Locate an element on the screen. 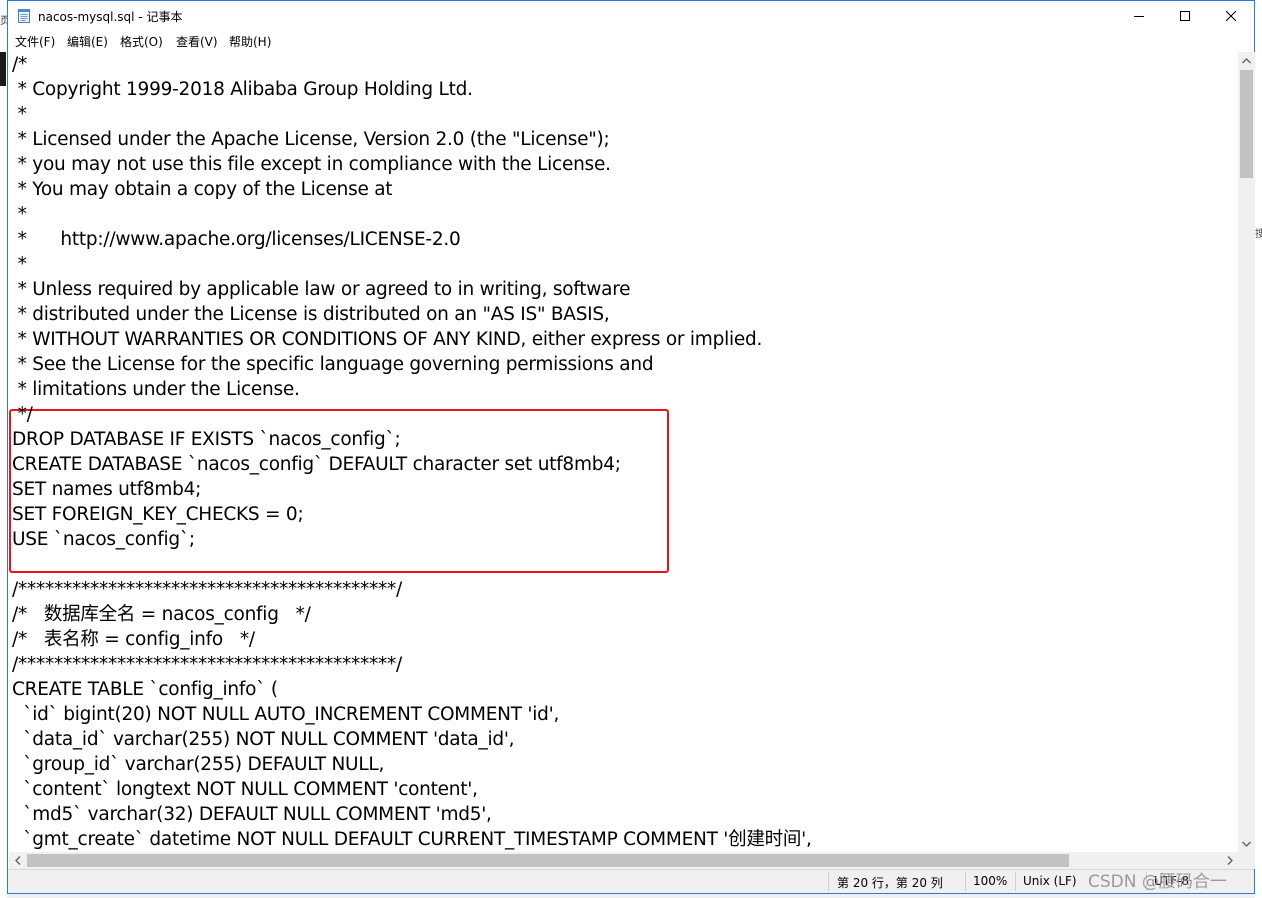 The width and height of the screenshot is (1262, 898). close-button is located at coordinates (1231, 16).